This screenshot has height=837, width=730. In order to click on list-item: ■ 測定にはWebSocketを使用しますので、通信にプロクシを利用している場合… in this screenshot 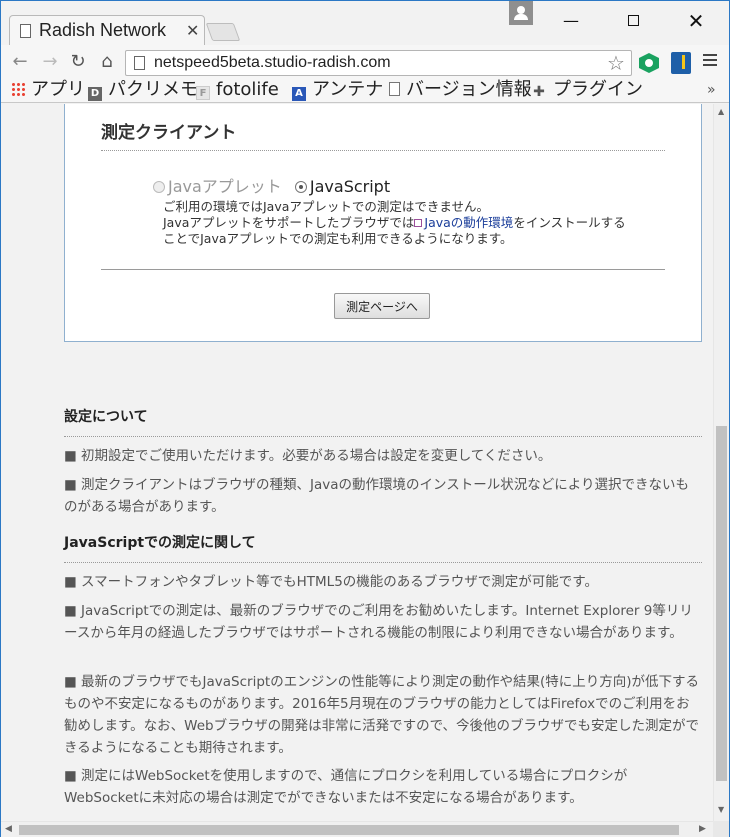, I will do `click(346, 787)`.